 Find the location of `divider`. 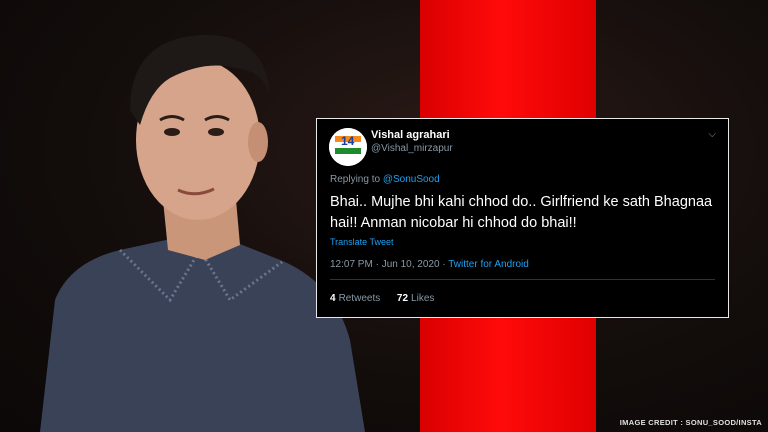

divider is located at coordinates (522, 279).